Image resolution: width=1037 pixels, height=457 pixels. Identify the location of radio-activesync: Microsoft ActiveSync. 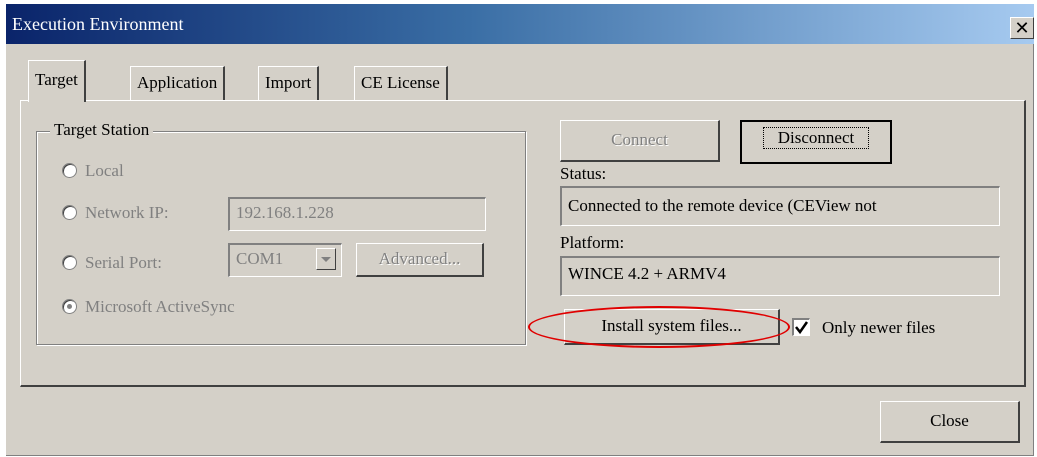
(148, 307).